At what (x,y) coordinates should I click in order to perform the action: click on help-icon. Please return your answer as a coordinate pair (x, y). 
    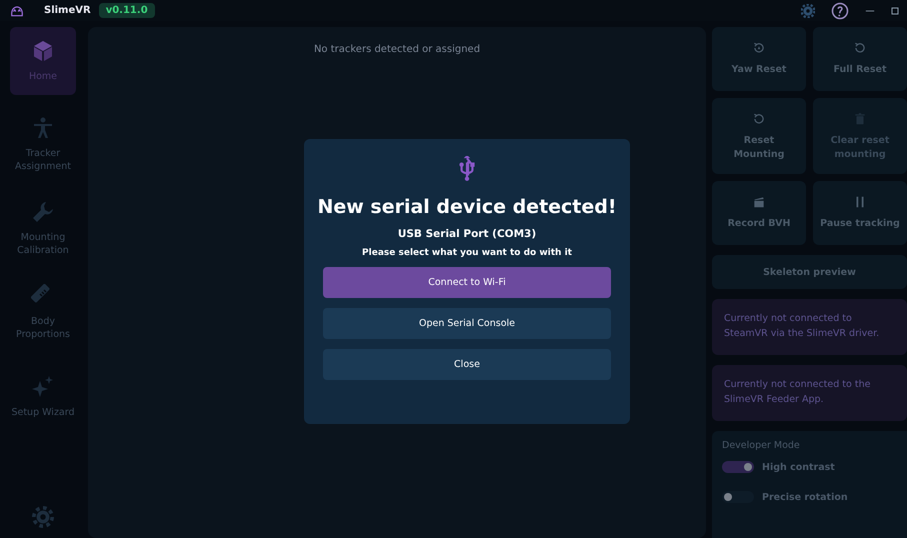
    Looking at the image, I should click on (840, 11).